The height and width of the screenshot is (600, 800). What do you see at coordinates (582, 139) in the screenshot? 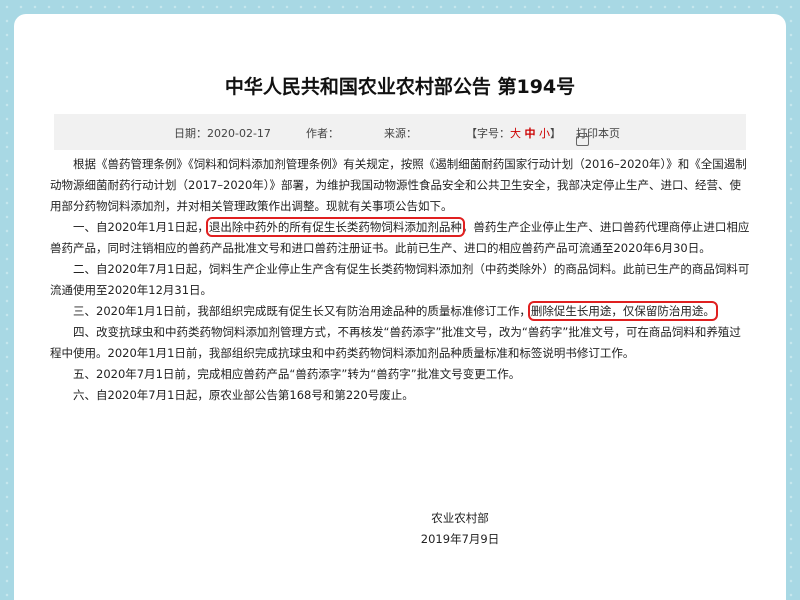
I see `printer-icon` at bounding box center [582, 139].